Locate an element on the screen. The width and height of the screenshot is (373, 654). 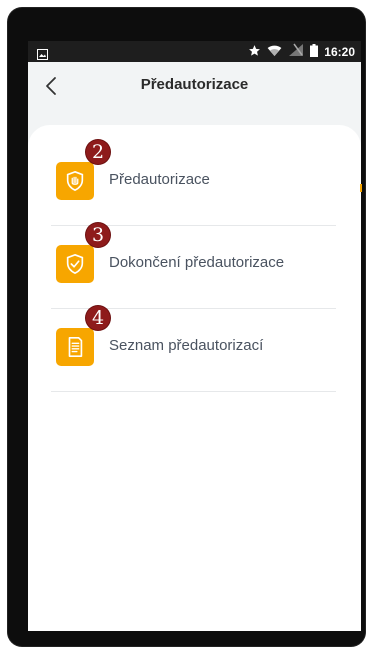
menu-item-preauthorization: 2 Předautorizace is located at coordinates (193, 183).